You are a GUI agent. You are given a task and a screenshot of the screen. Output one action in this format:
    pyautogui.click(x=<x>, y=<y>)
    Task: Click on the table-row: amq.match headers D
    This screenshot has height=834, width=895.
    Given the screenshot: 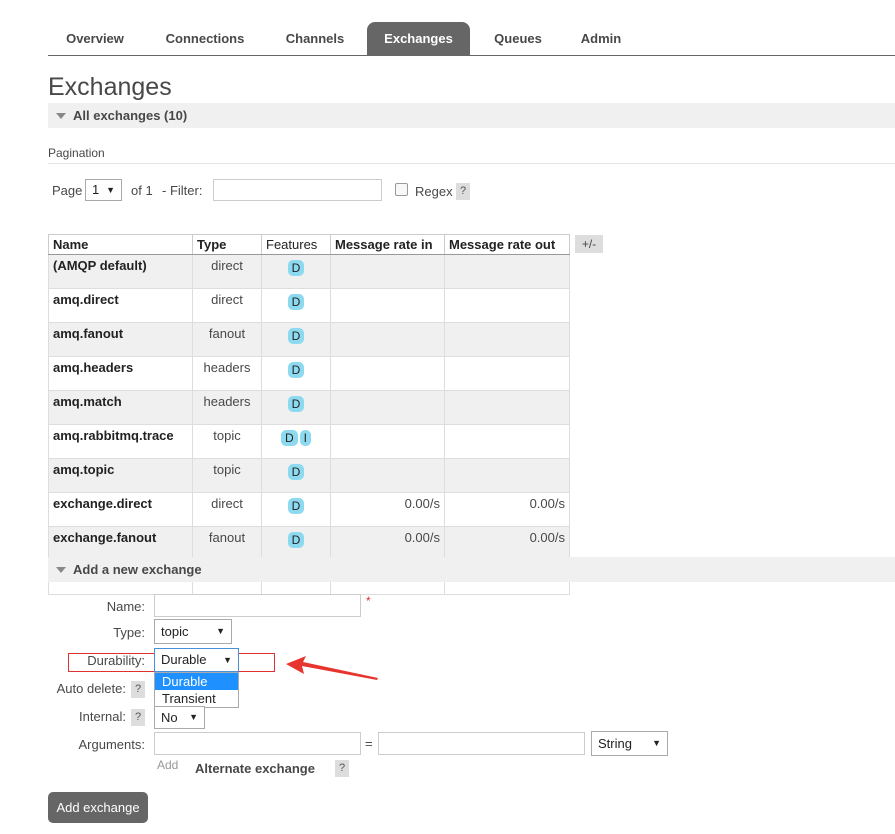 What is the action you would take?
    pyautogui.click(x=309, y=407)
    